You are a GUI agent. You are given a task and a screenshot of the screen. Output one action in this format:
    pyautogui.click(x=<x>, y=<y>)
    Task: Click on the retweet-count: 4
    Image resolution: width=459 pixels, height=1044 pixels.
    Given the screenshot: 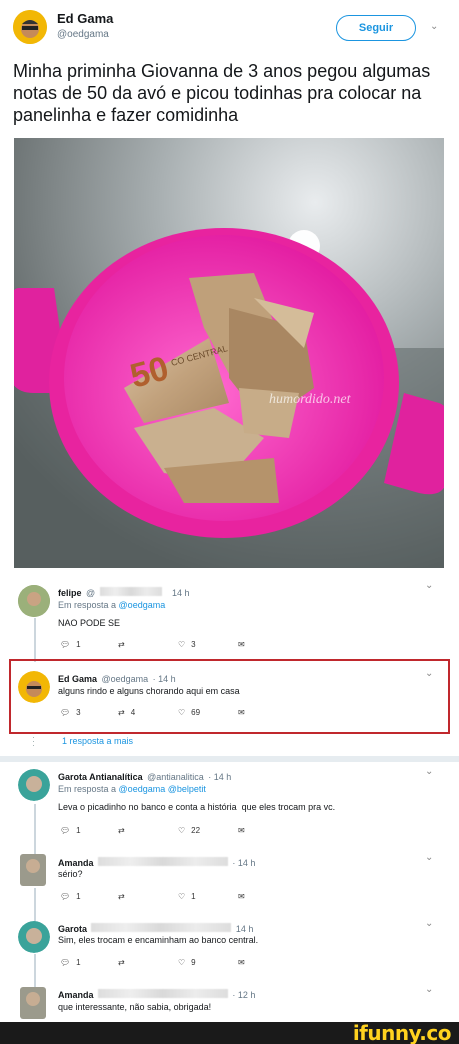 What is the action you would take?
    pyautogui.click(x=133, y=712)
    